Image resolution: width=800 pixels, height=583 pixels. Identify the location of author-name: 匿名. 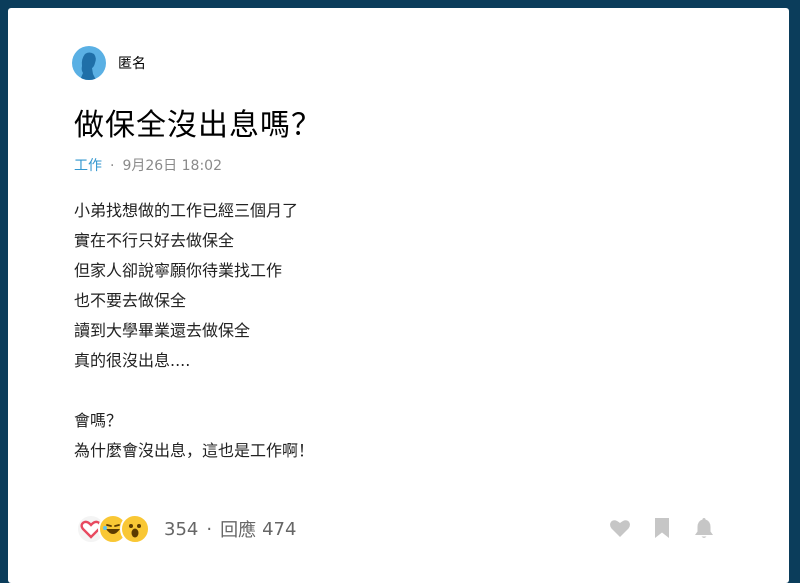
(132, 63).